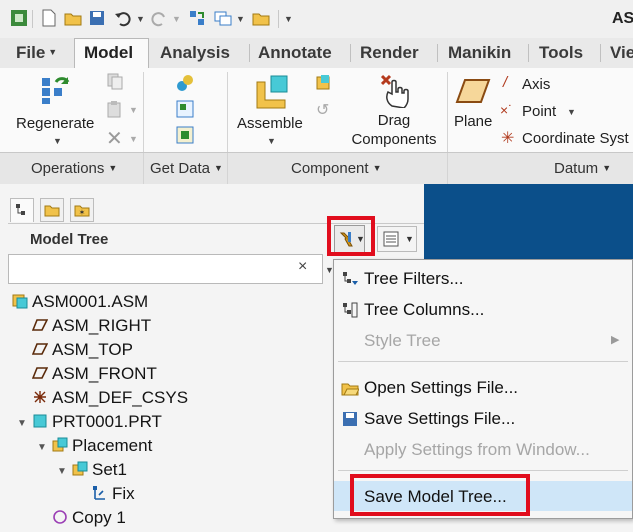  Describe the element at coordinates (394, 139) in the screenshot. I see `drag-components-line2: Components` at that location.